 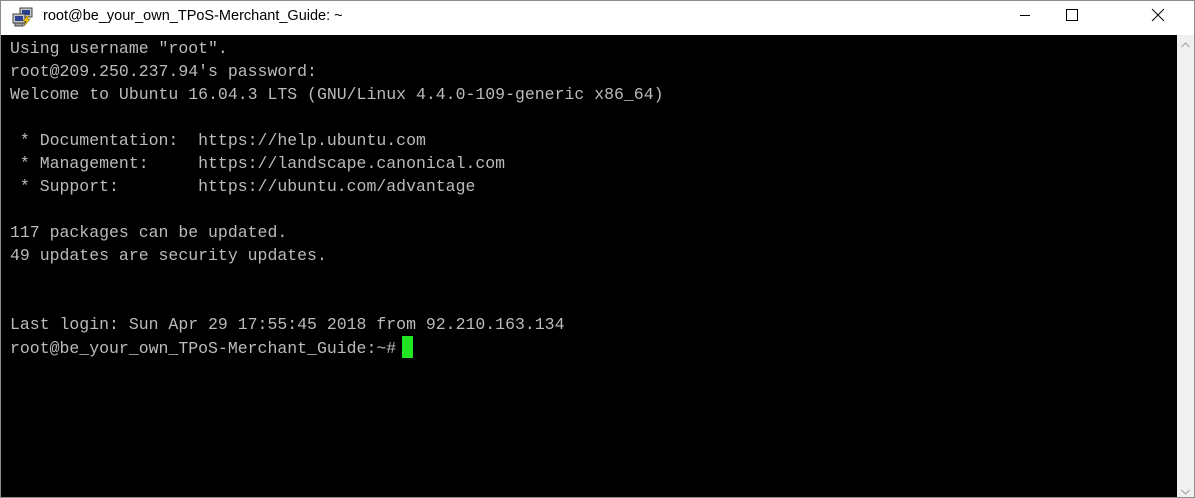 I want to click on terminal-line: Using username "root"., so click(x=119, y=48).